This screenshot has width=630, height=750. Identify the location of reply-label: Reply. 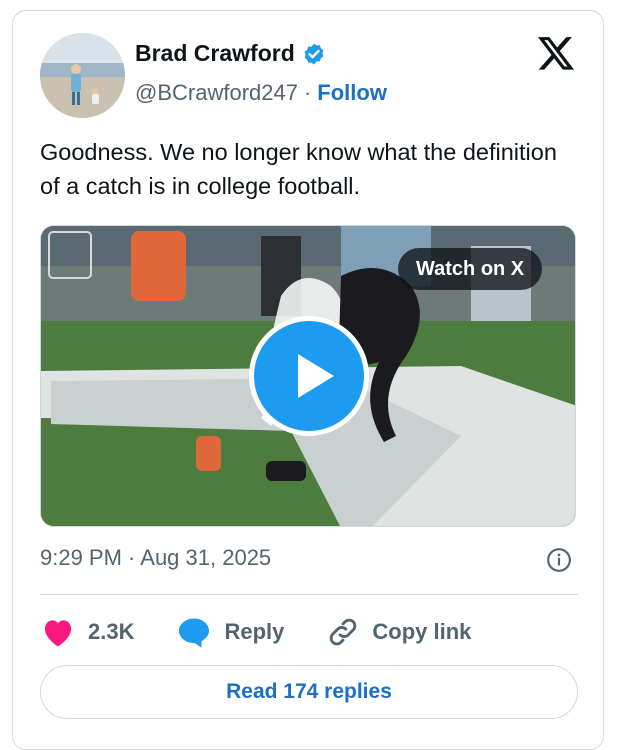
(254, 631).